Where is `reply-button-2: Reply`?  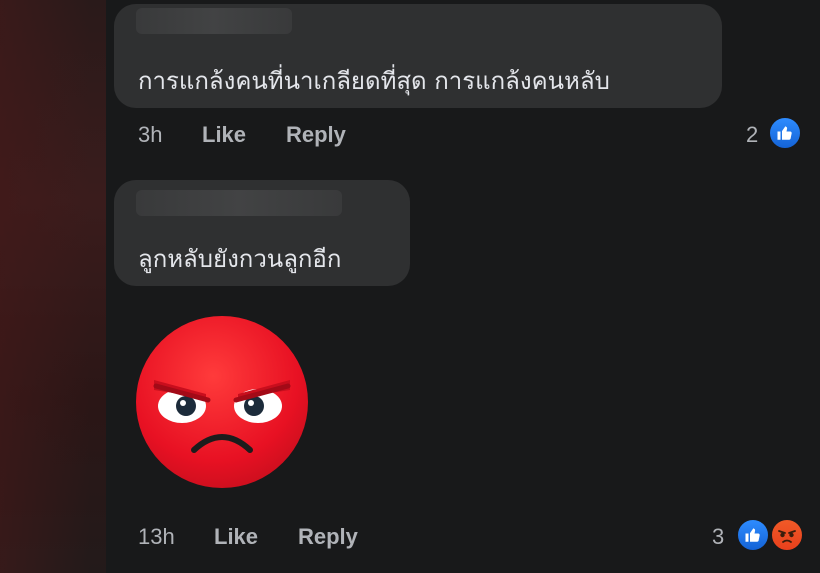 reply-button-2: Reply is located at coordinates (328, 537).